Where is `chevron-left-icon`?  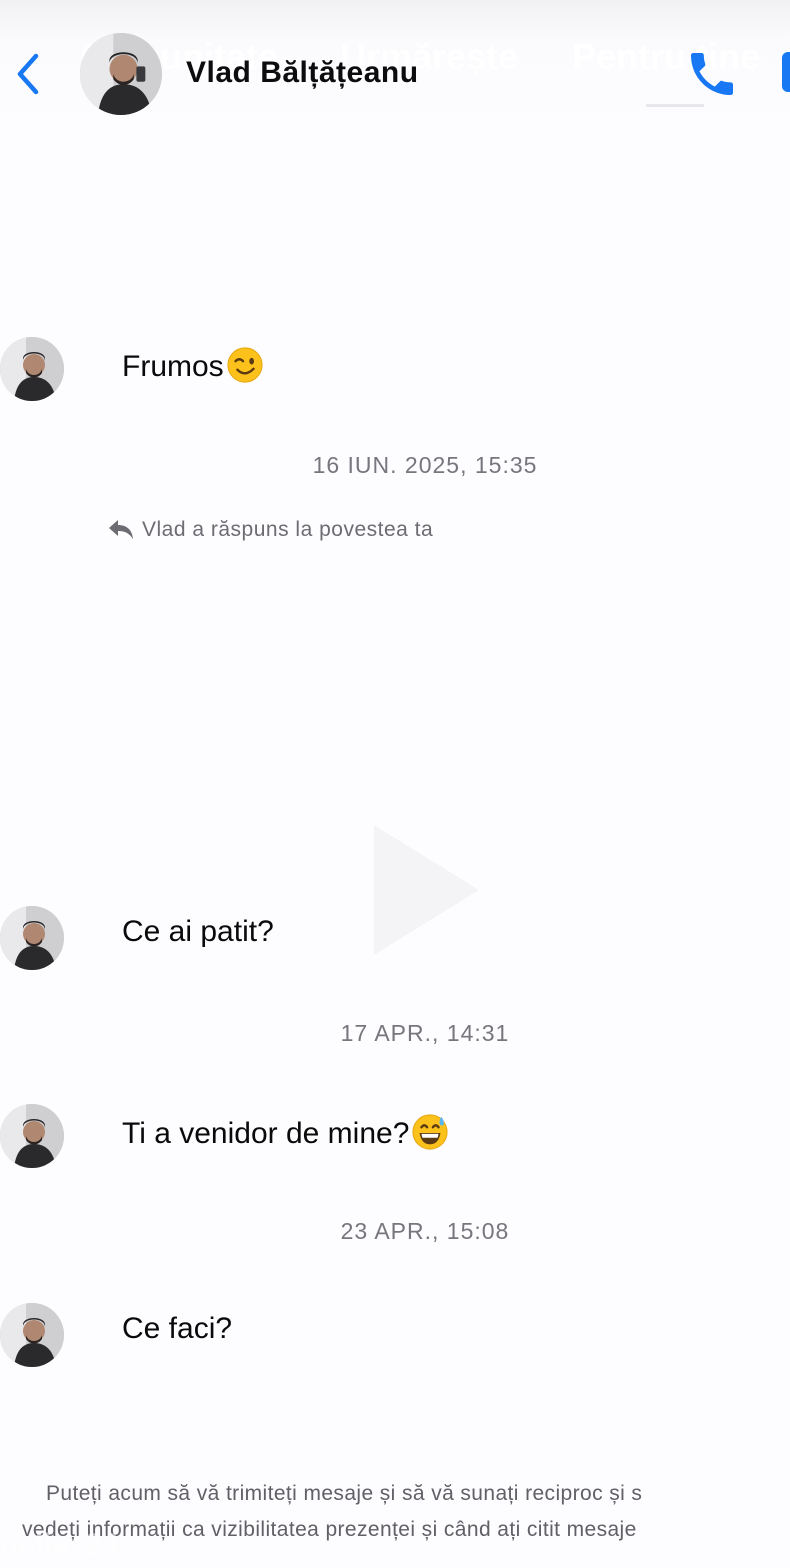 chevron-left-icon is located at coordinates (28, 74).